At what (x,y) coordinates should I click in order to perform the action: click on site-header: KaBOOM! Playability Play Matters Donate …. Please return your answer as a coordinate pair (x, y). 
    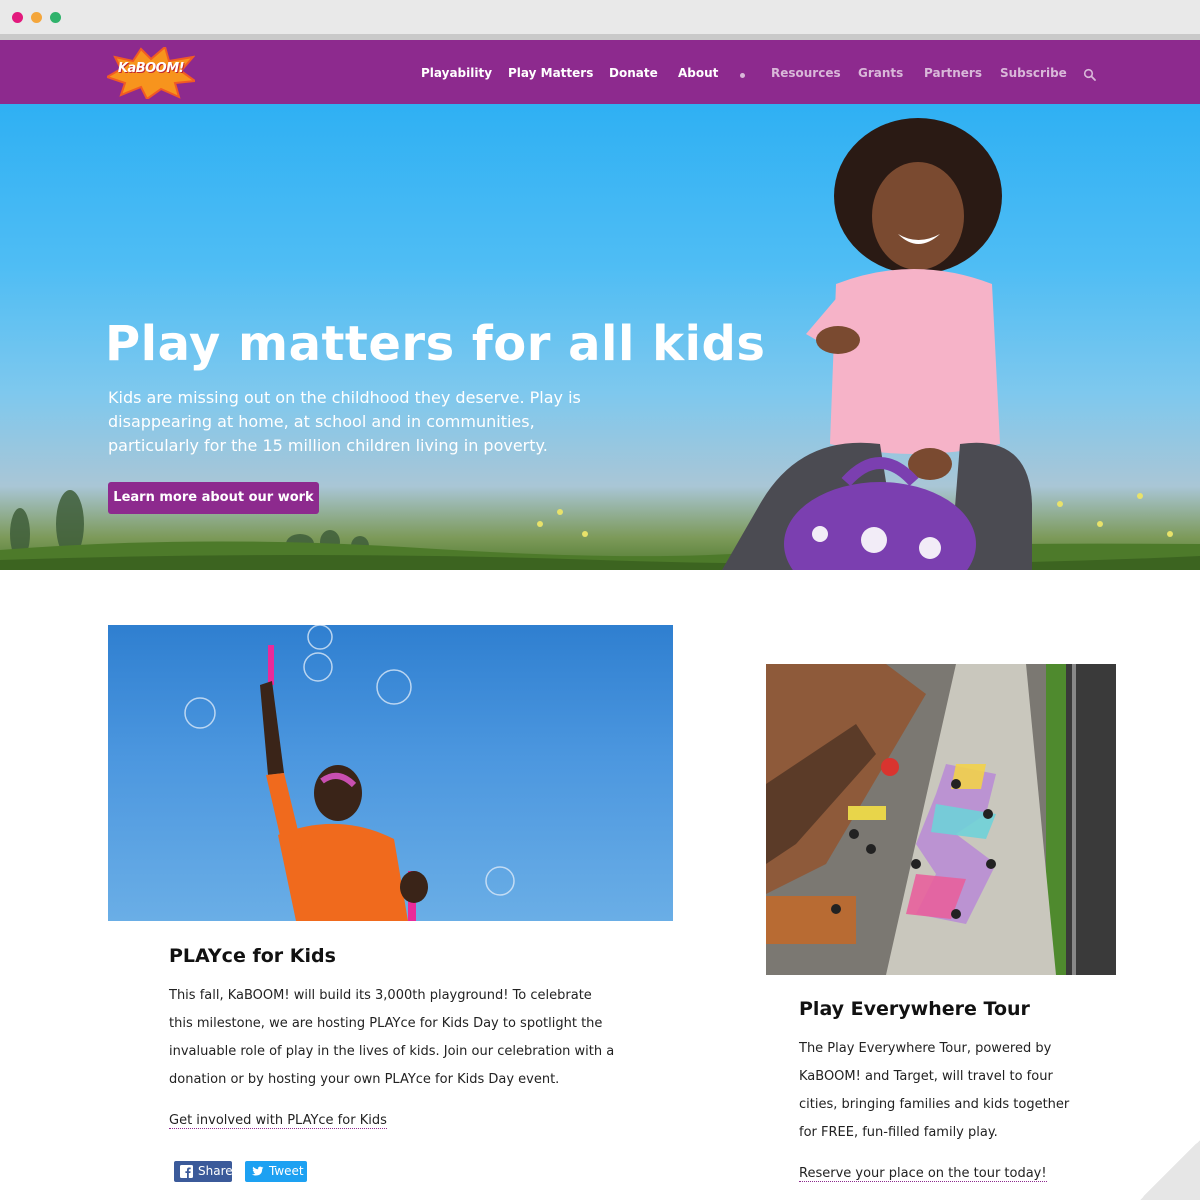
    Looking at the image, I should click on (600, 72).